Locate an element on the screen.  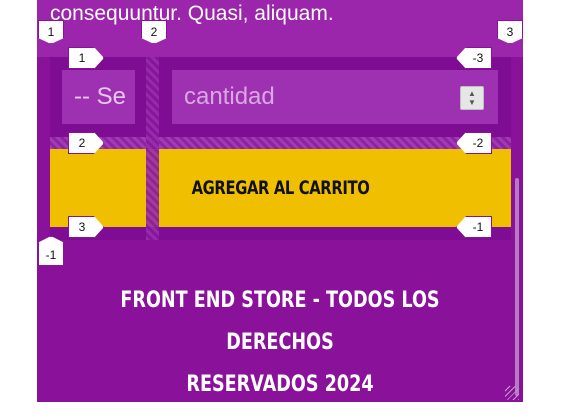
product-description: consequuntur. Quasi, aliquam. is located at coordinates (192, 13).